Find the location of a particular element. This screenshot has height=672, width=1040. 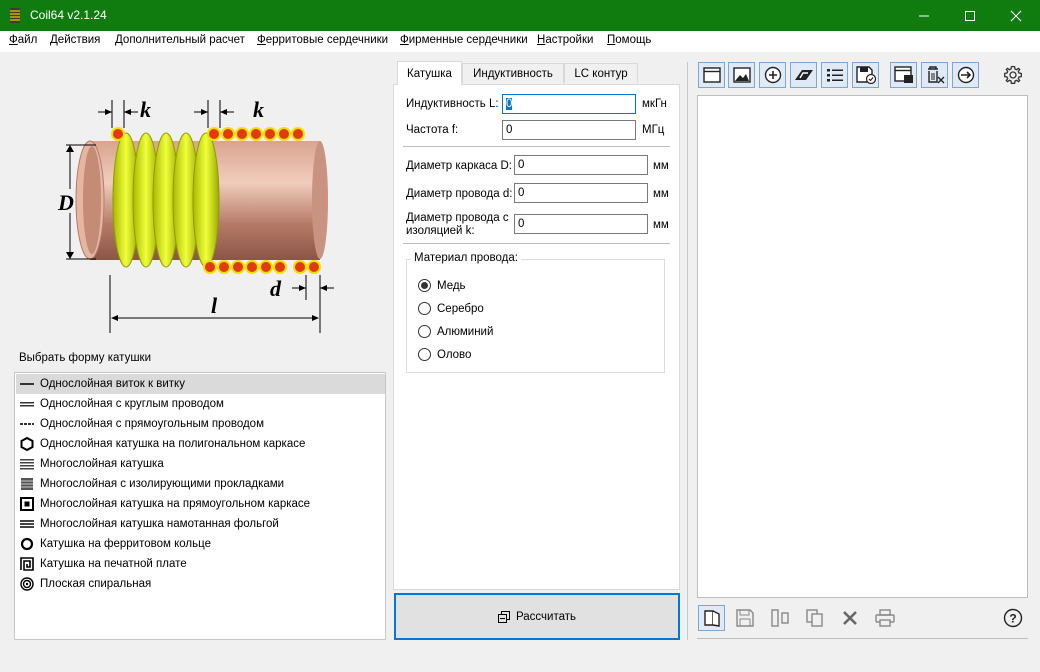

list-item: Катушка на печатной плате is located at coordinates (200, 564).